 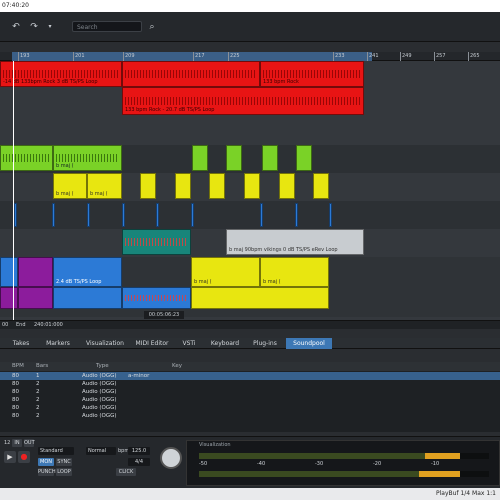 I want to click on timebase-select: Normal, so click(x=101, y=451).